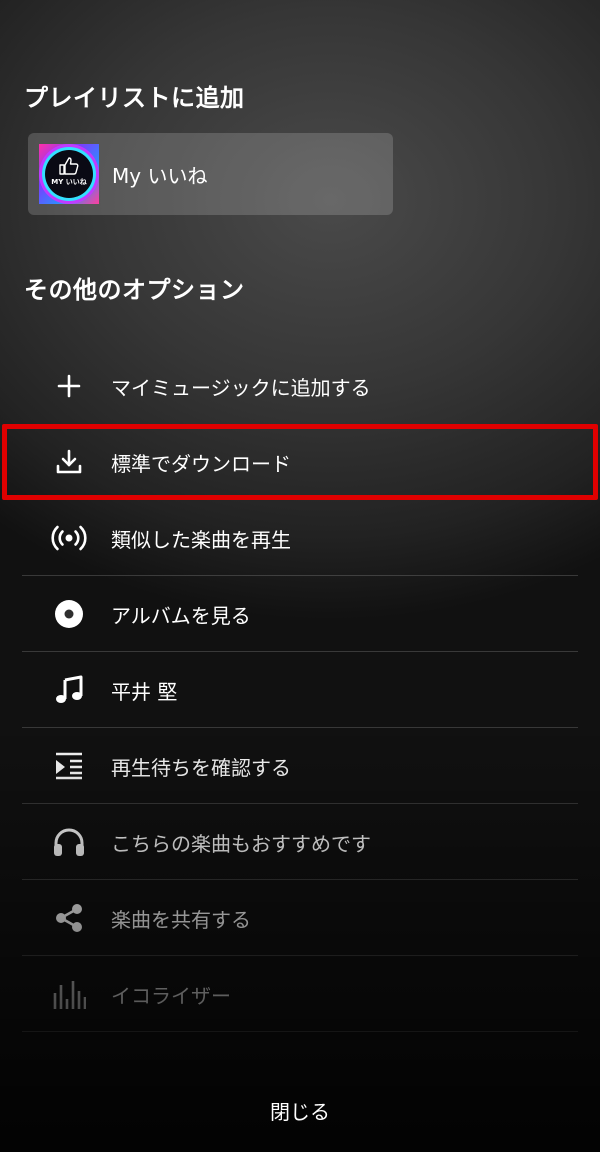 The height and width of the screenshot is (1152, 600). Describe the element at coordinates (300, 766) in the screenshot. I see `menu-item-check-queue: 再生待ちを確認する` at that location.